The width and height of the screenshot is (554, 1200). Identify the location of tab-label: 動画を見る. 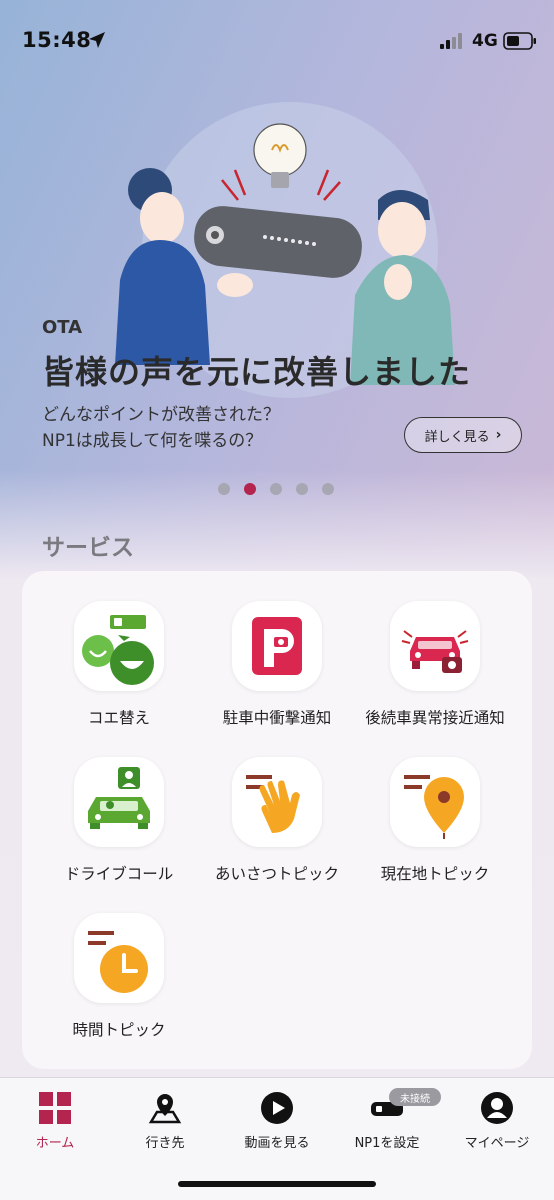
(277, 1143).